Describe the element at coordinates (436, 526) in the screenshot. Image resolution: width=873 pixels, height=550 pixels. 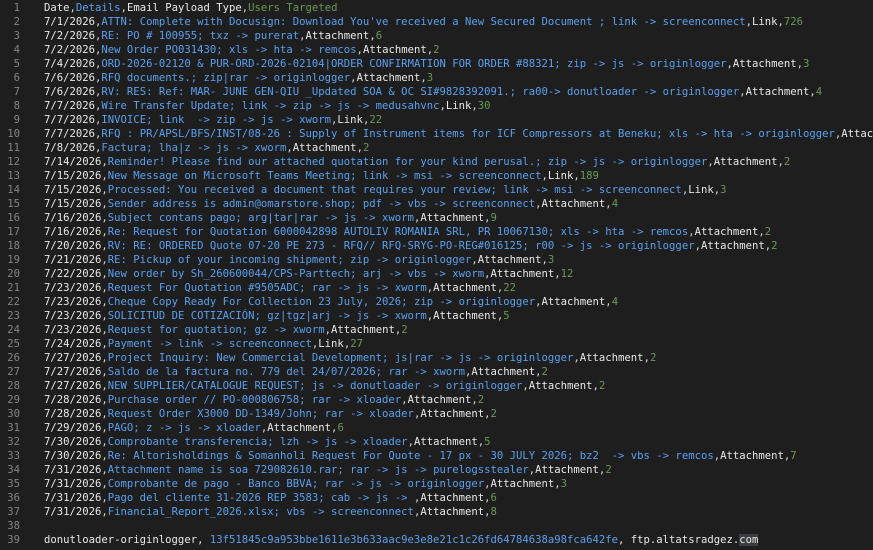
I see `blank-line: 38` at that location.